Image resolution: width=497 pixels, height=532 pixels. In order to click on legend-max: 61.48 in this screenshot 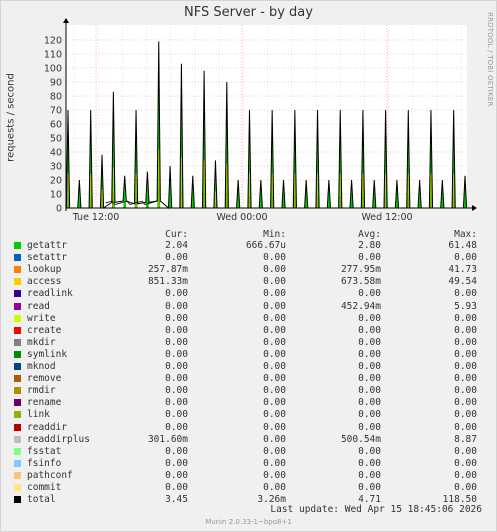, I will do `click(462, 245)`.